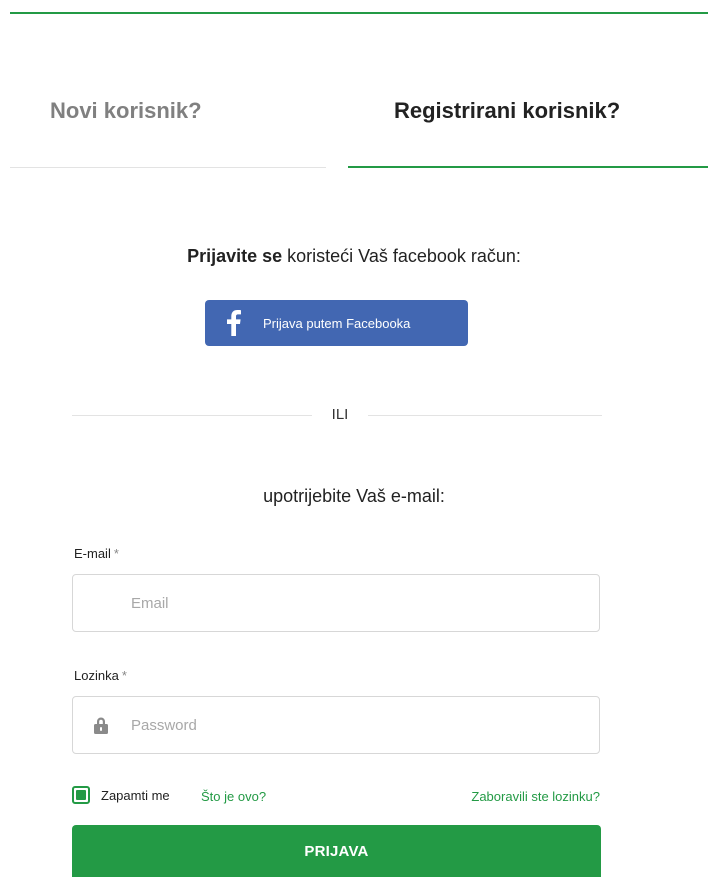  Describe the element at coordinates (126, 110) in the screenshot. I see `tab-new-user-label: Novi korisnik?` at that location.